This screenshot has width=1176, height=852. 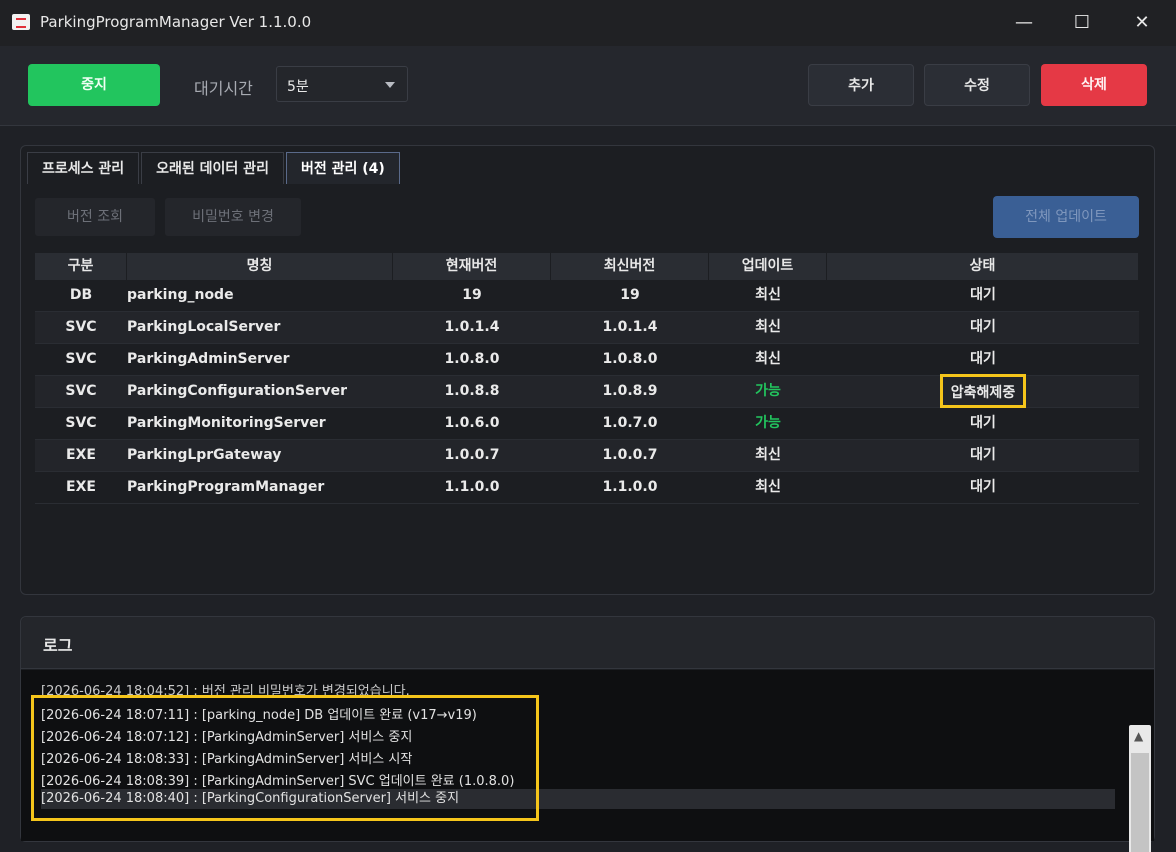 I want to click on cell-type: DB, so click(x=81, y=295).